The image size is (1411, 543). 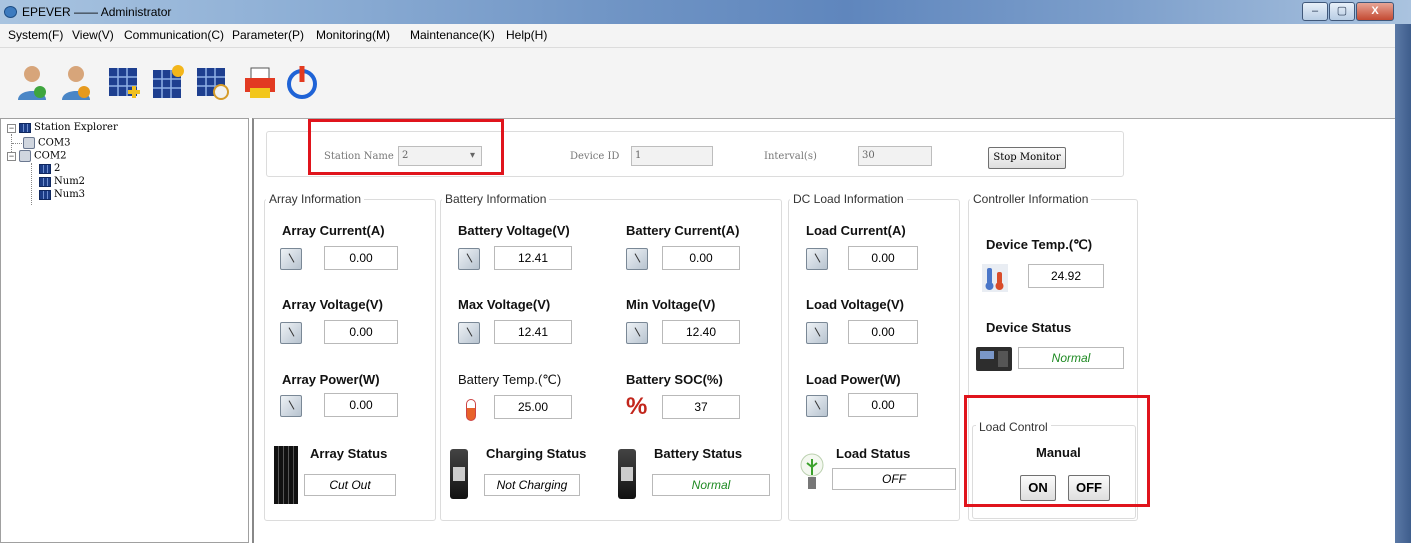 I want to click on load-current-value: 0.00, so click(x=883, y=258).